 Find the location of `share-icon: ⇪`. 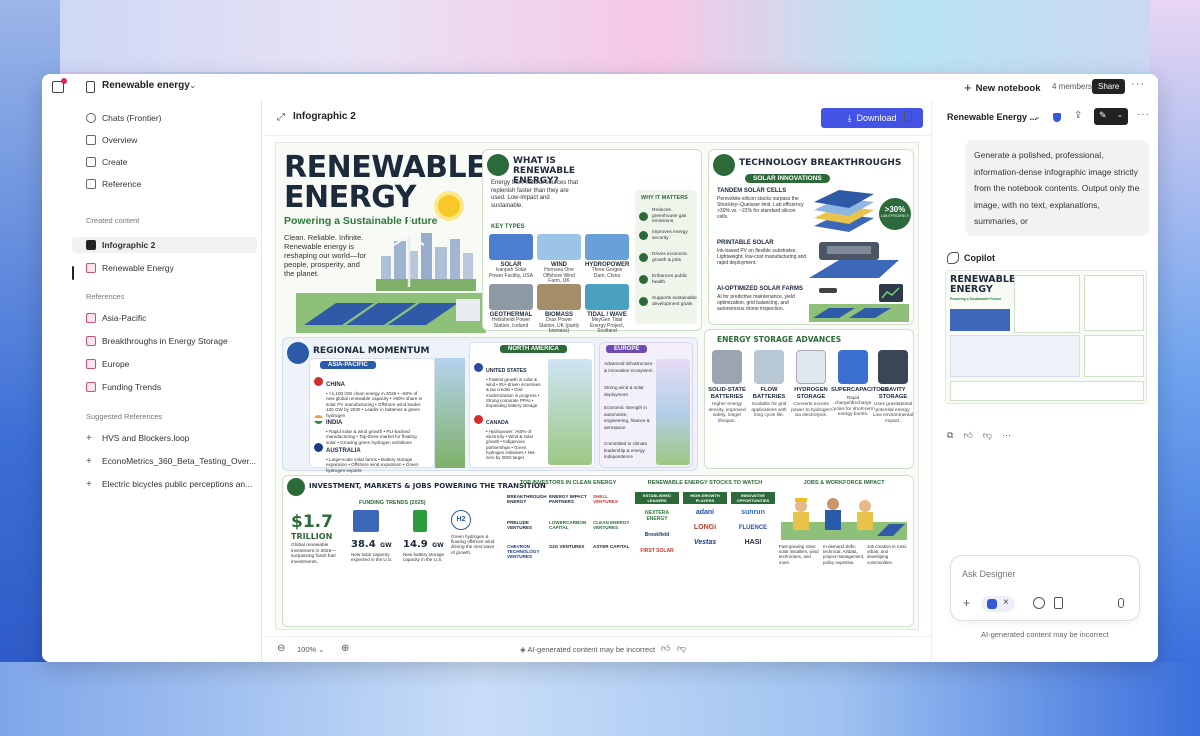

share-icon: ⇪ is located at coordinates (1078, 115).